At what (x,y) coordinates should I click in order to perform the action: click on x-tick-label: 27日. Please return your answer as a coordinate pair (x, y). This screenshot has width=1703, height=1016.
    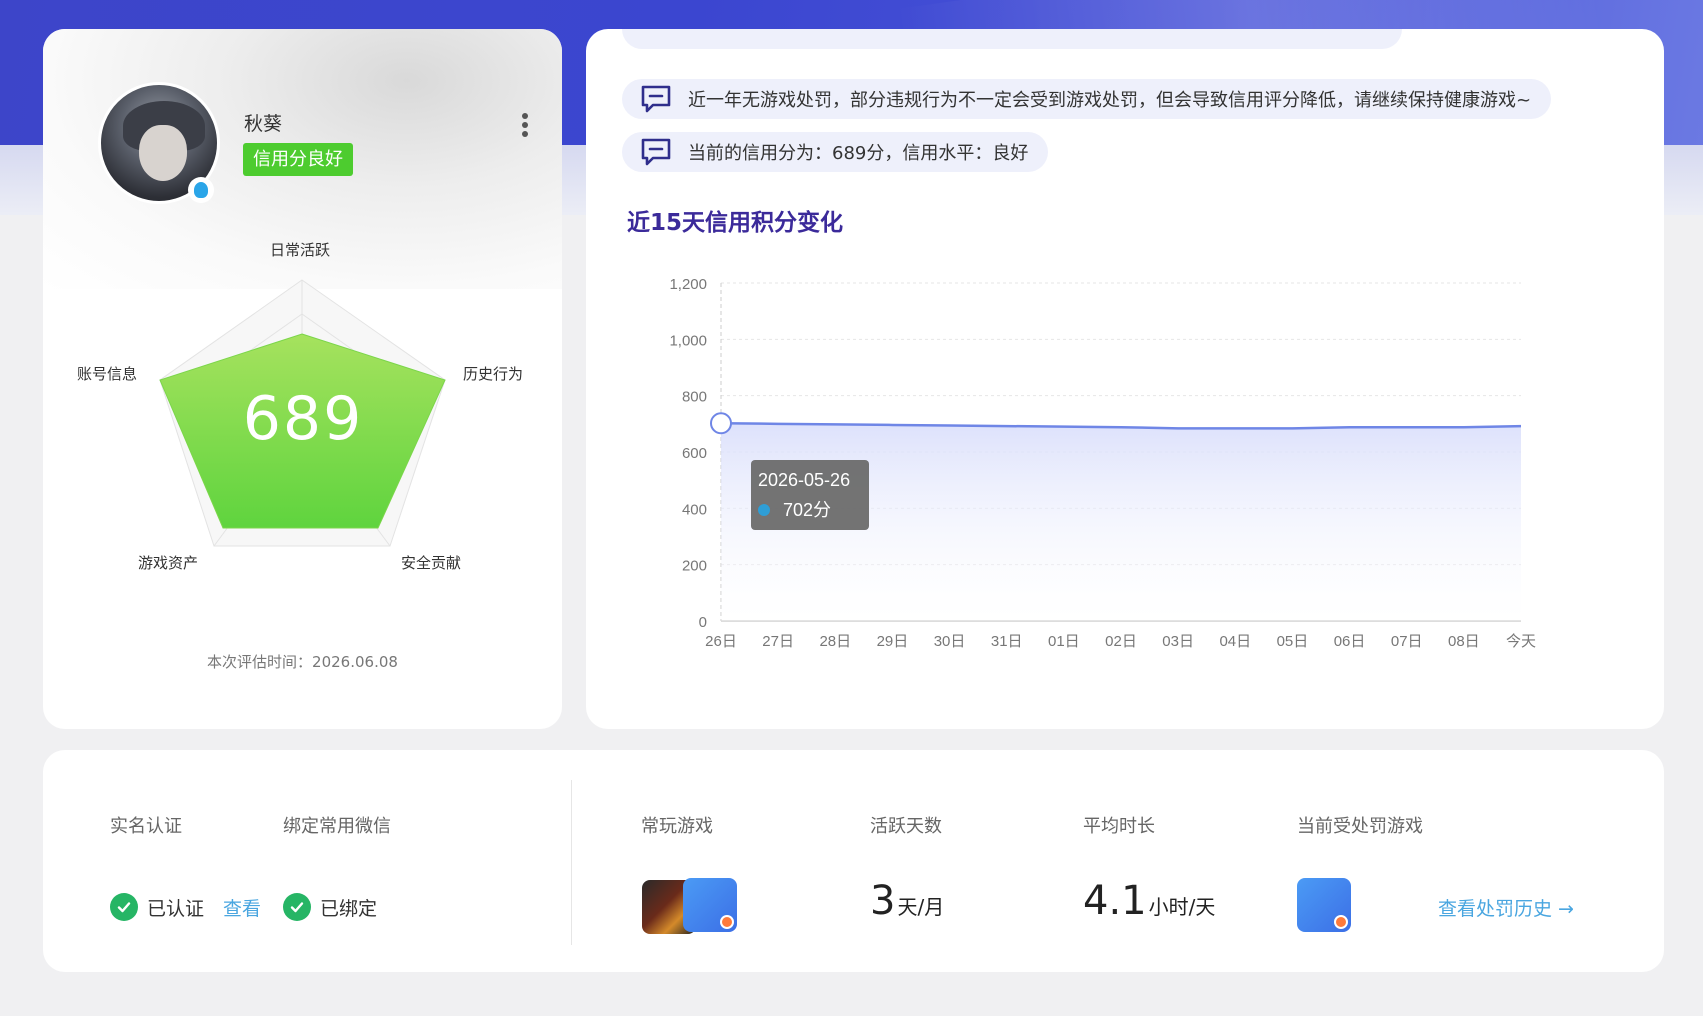
    Looking at the image, I should click on (778, 641).